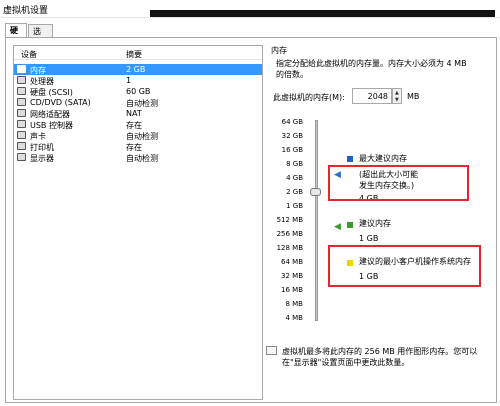 The height and width of the screenshot is (406, 500). I want to click on chevron-up-icon: ▲, so click(397, 93).